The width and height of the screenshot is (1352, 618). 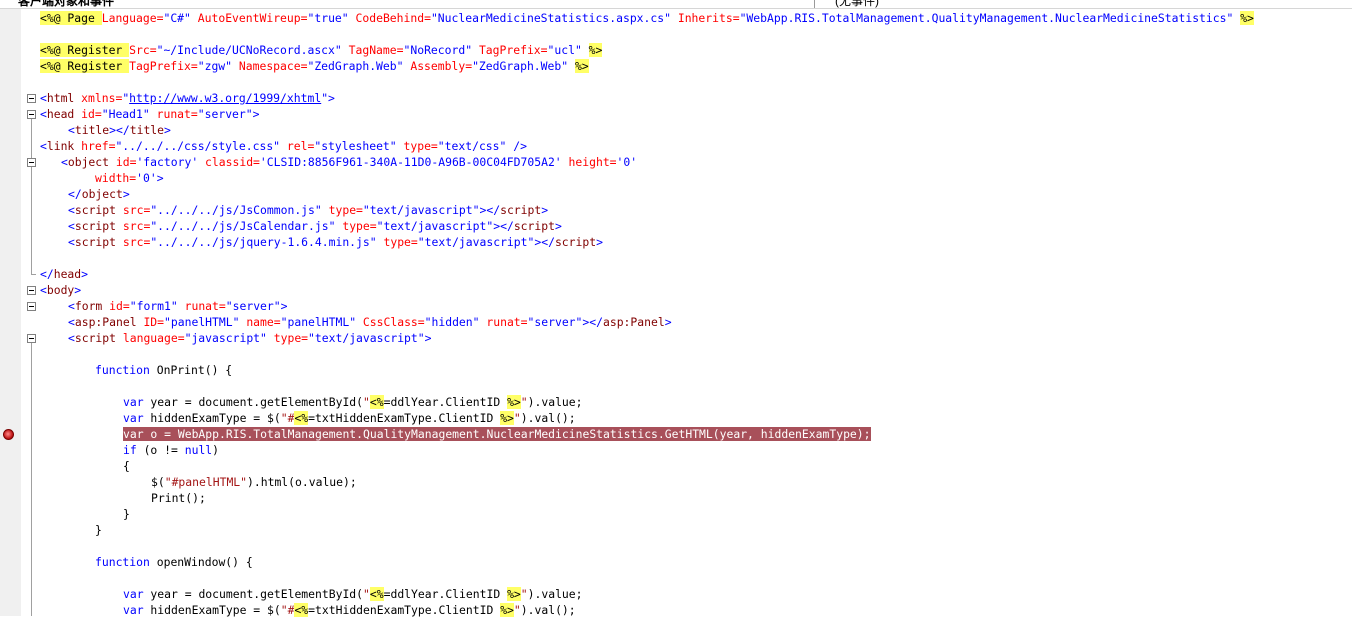 I want to click on breakpoint-margin, so click(x=9, y=312).